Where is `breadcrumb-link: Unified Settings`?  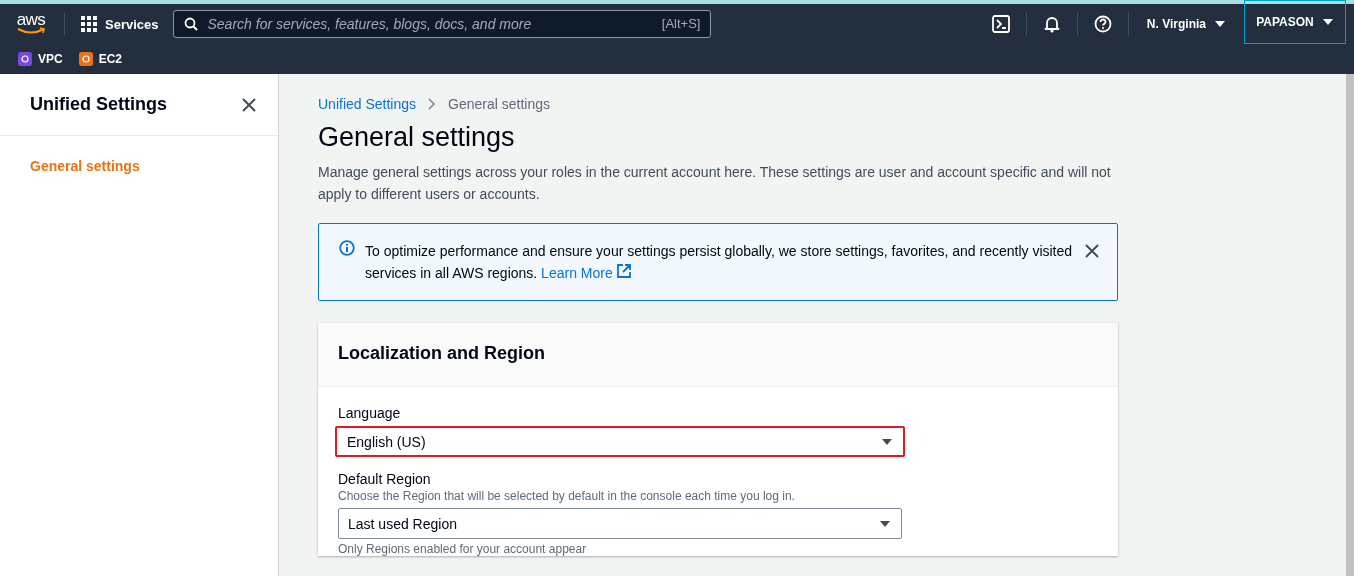
breadcrumb-link: Unified Settings is located at coordinates (367, 104).